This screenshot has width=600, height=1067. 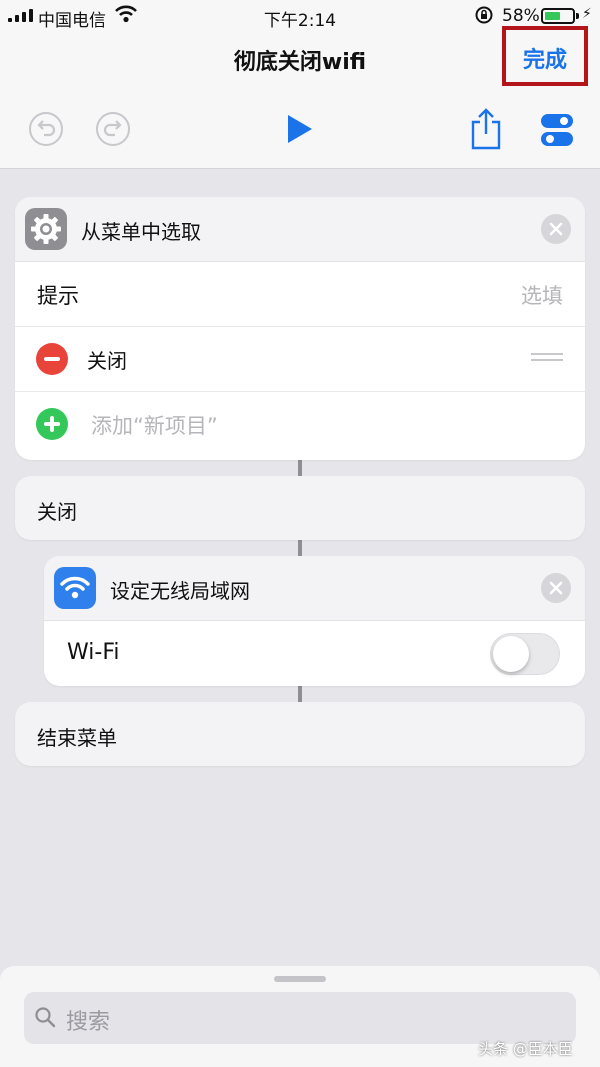 What do you see at coordinates (314, 653) in the screenshot?
I see `wifi-row: Wi-Fi` at bounding box center [314, 653].